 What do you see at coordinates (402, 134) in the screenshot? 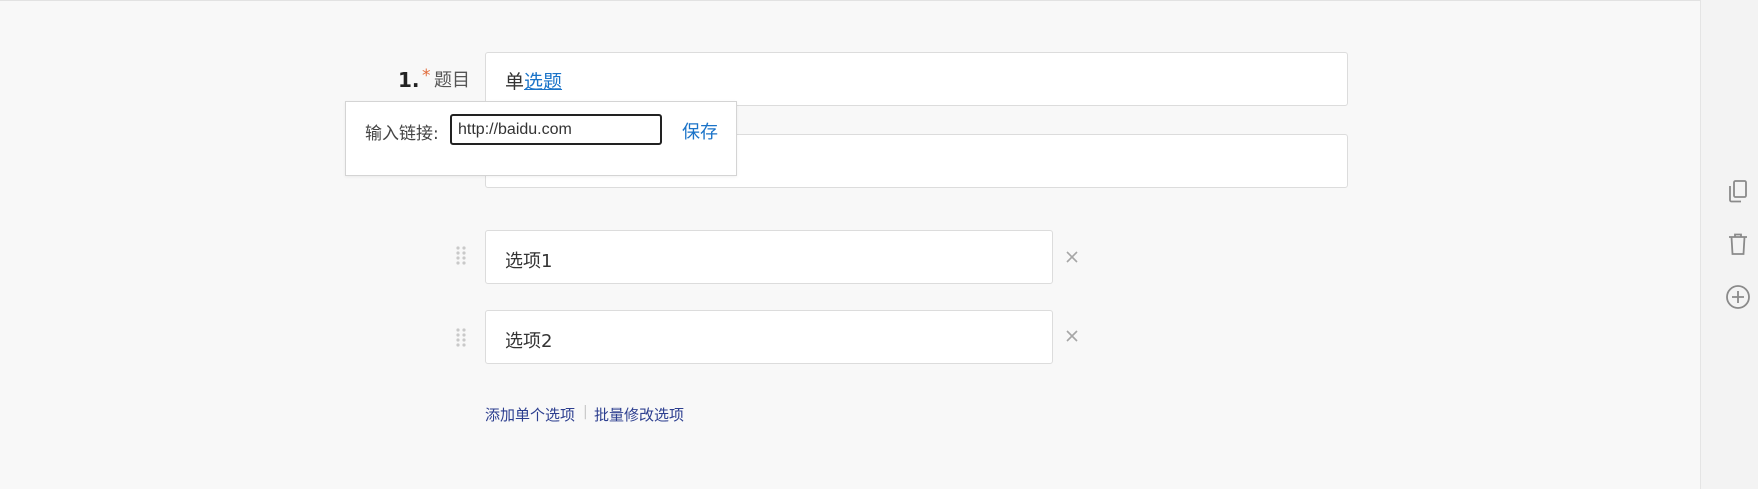
I see `link-popup-label: 输入链接:` at bounding box center [402, 134].